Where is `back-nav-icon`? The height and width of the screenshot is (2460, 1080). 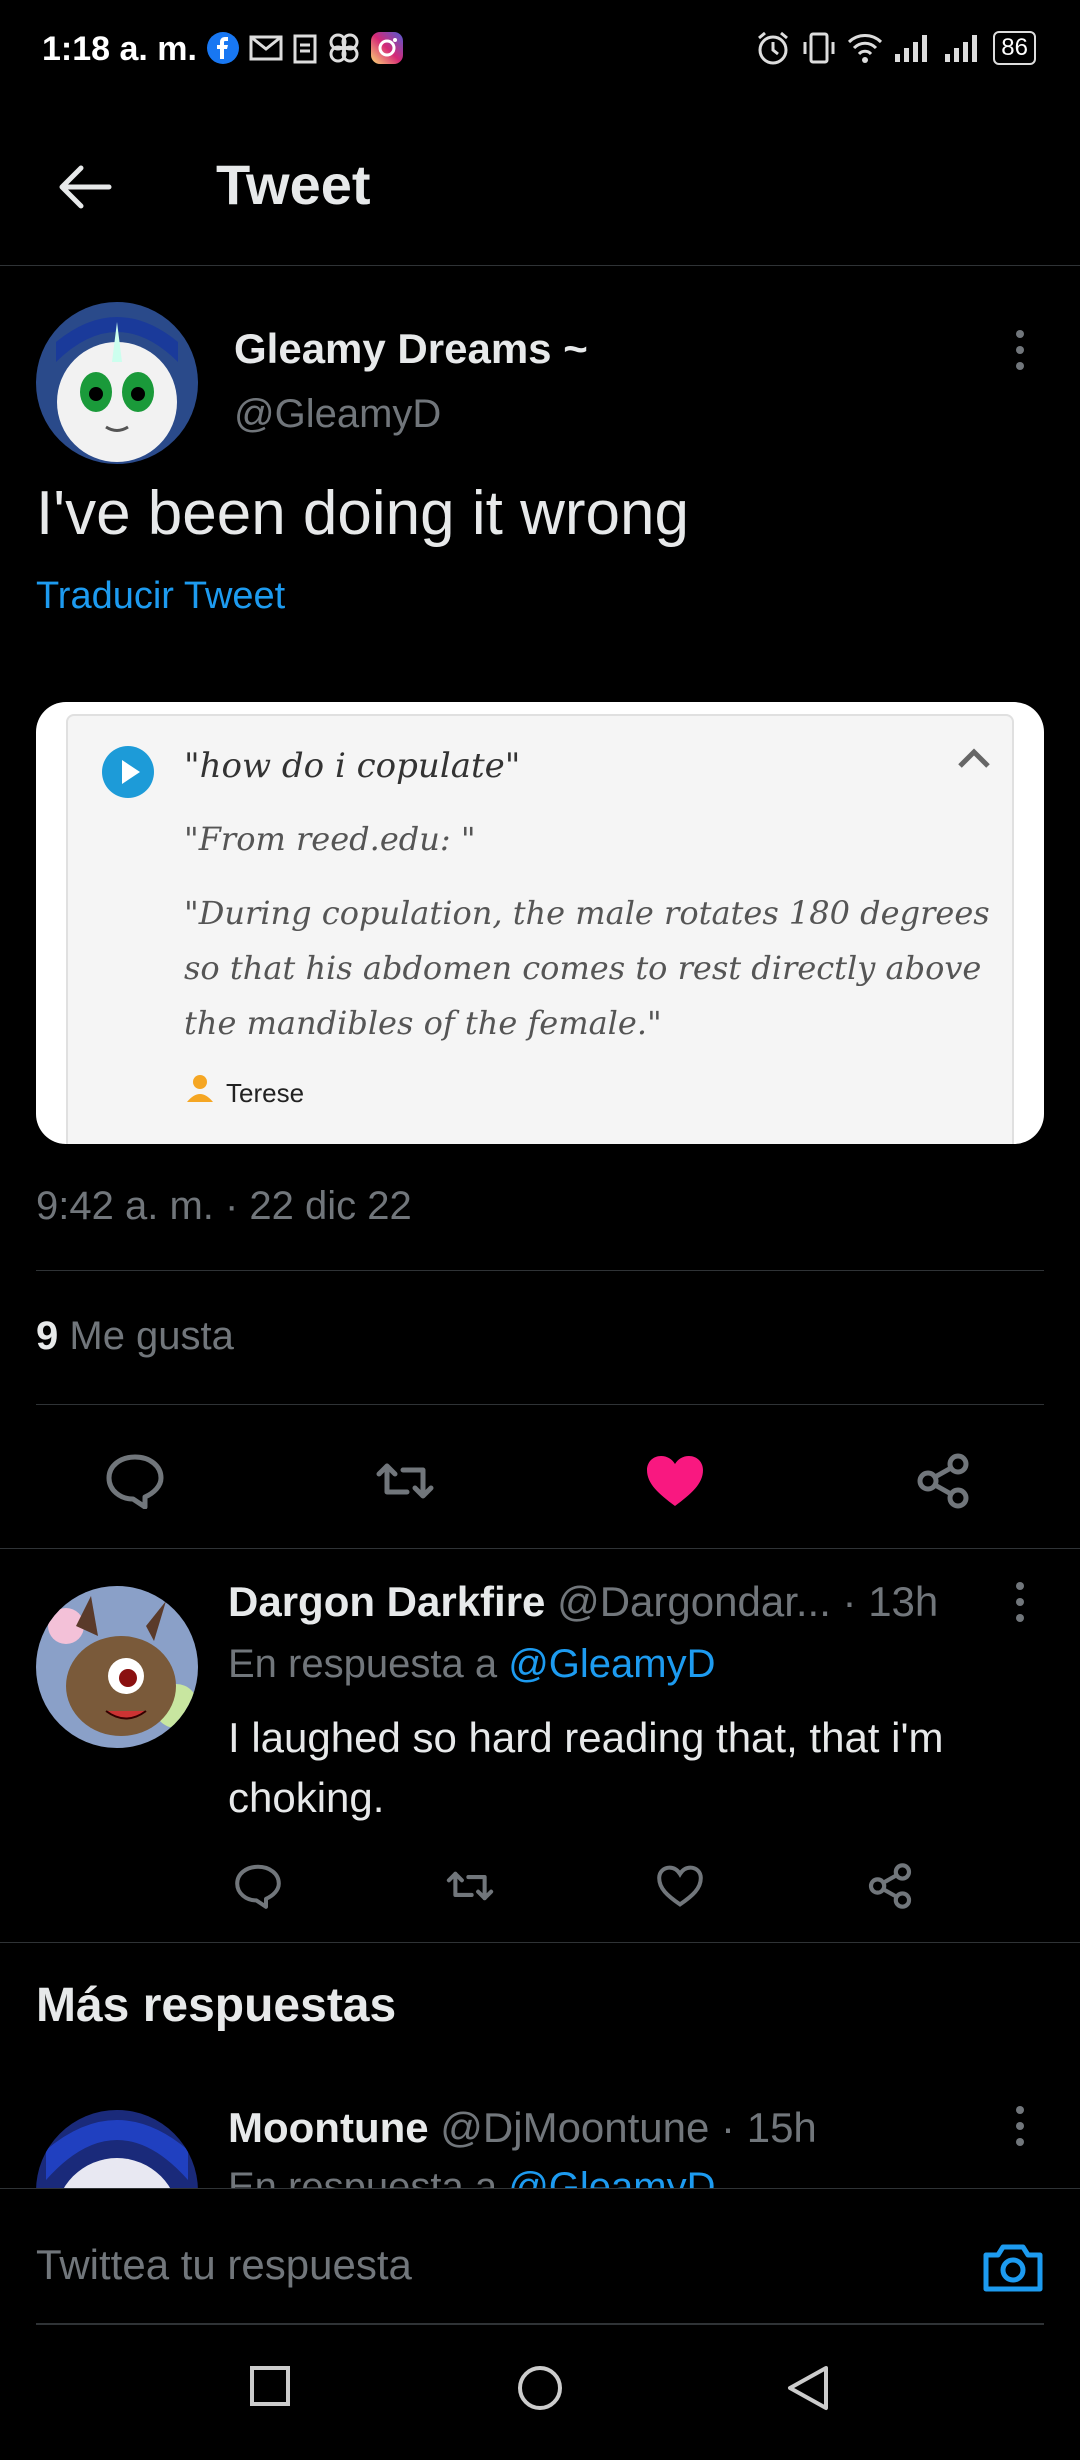 back-nav-icon is located at coordinates (808, 2388).